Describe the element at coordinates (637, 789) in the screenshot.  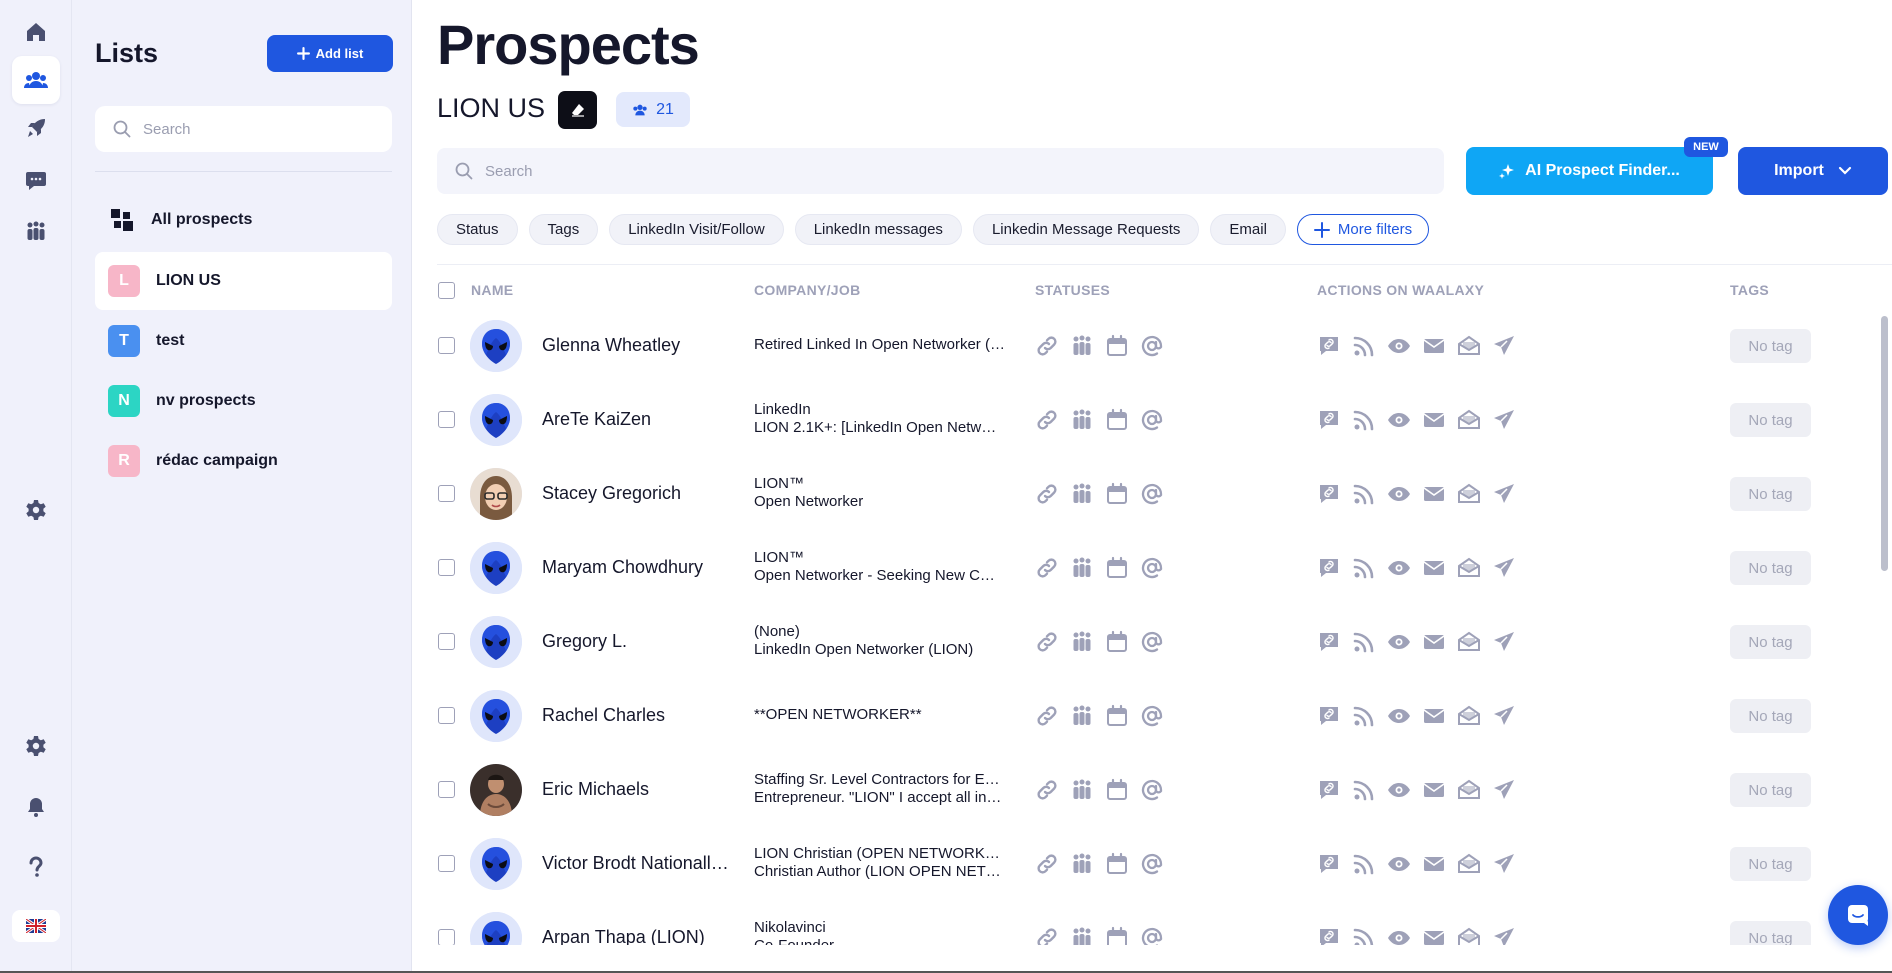
I see `prospect-name: Eric Michaels` at that location.